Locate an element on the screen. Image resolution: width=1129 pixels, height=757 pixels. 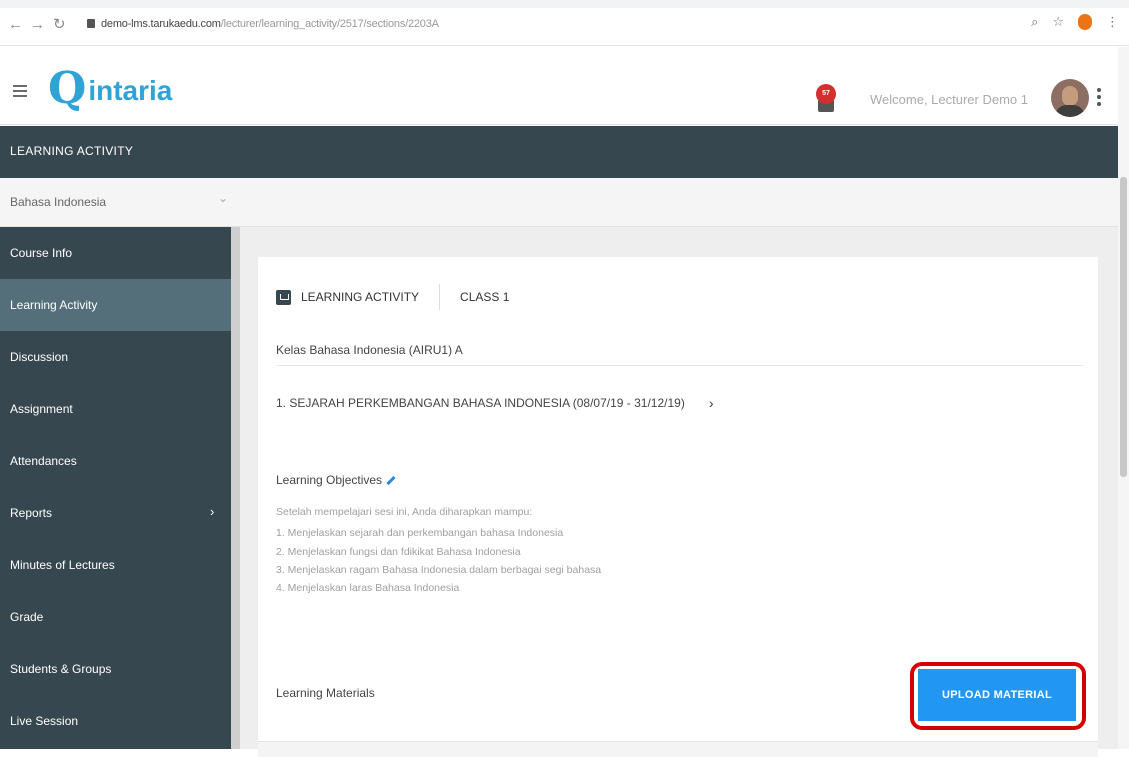
breadcrumb: LEARNING ACTIVITY CLASS 1 is located at coordinates (393, 297).